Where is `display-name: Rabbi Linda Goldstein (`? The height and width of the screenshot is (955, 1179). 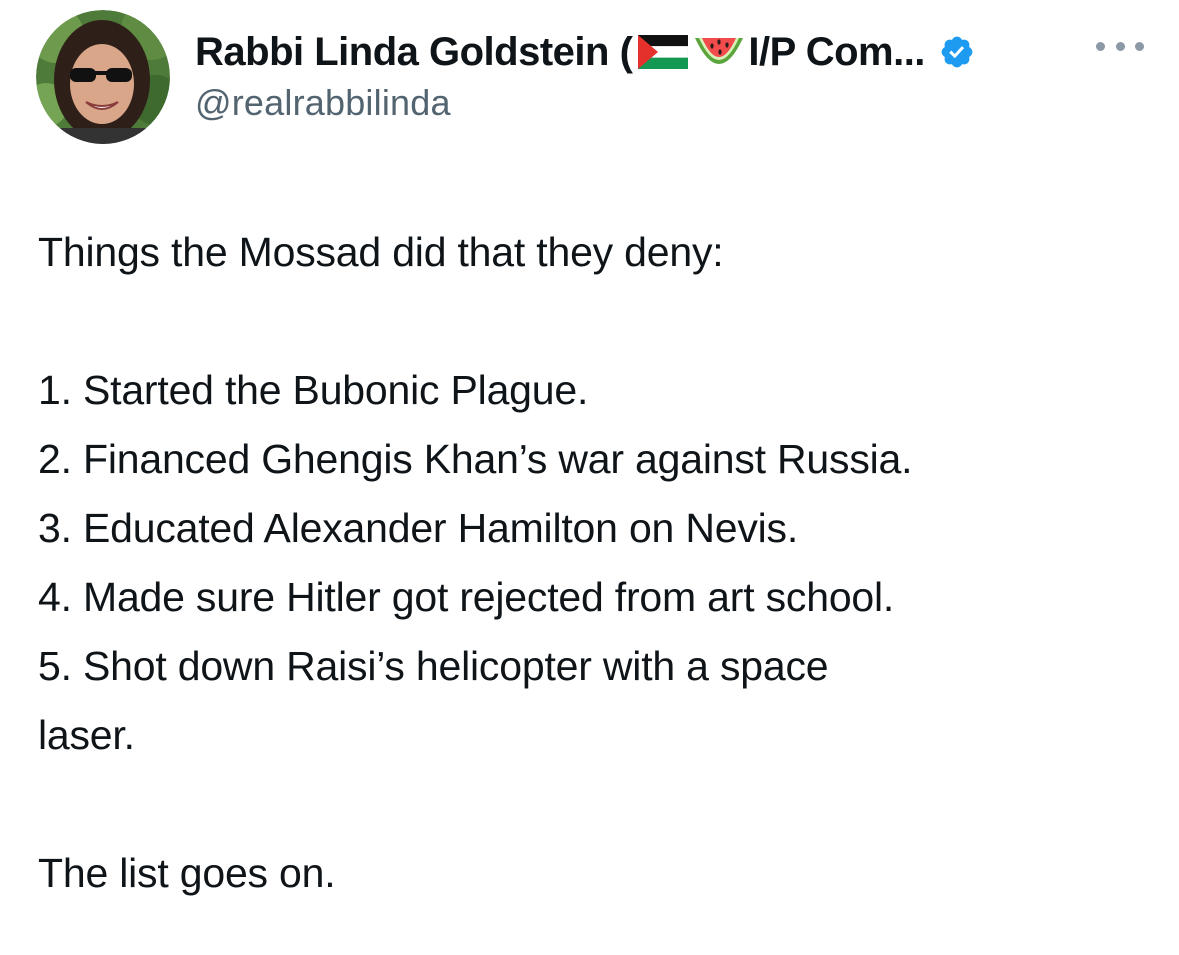 display-name: Rabbi Linda Goldstein ( is located at coordinates (414, 52).